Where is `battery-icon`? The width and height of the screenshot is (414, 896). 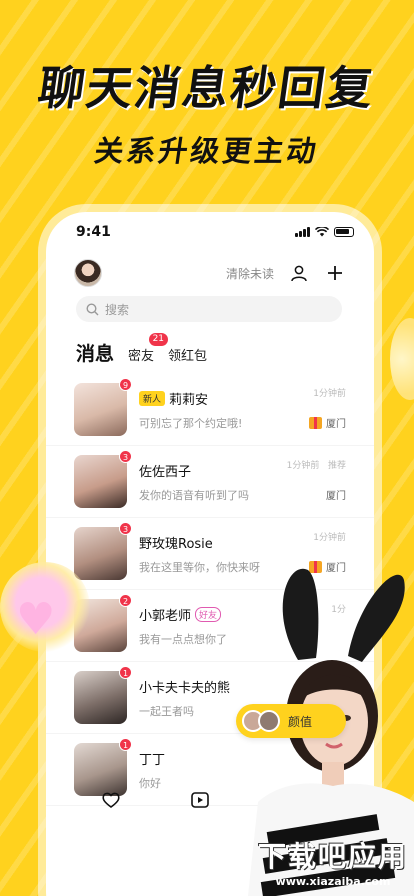
battery-icon is located at coordinates (344, 232).